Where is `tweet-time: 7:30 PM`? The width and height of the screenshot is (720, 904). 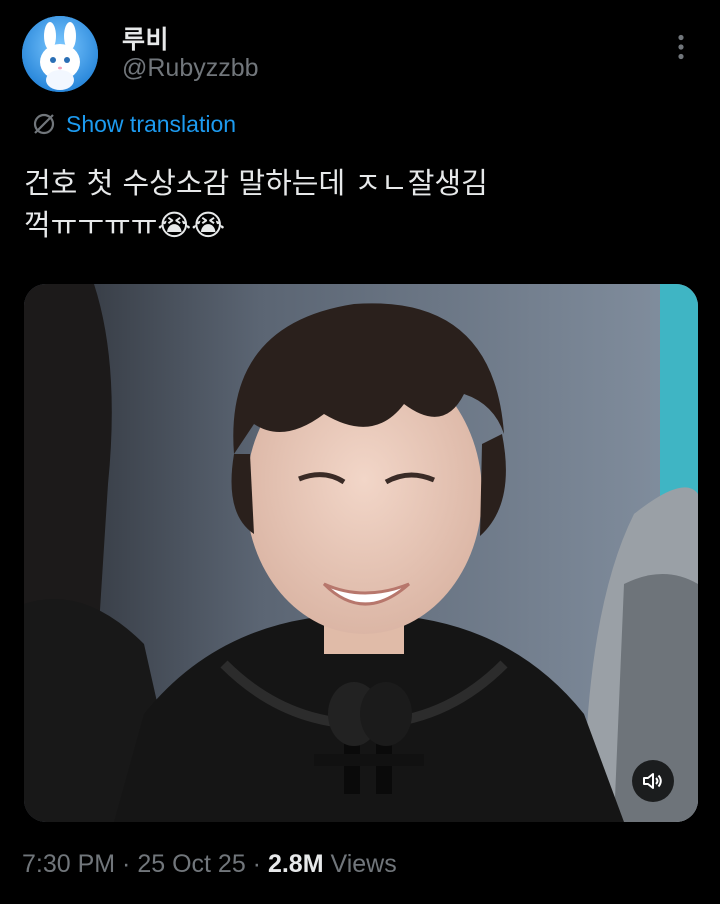 tweet-time: 7:30 PM is located at coordinates (68, 864).